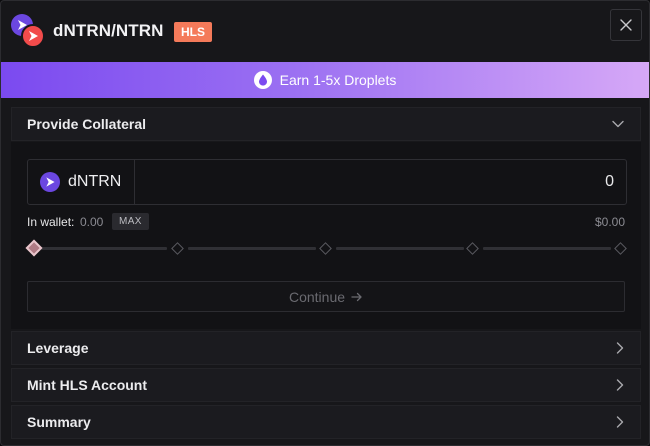  I want to click on arrow-right-icon, so click(356, 296).